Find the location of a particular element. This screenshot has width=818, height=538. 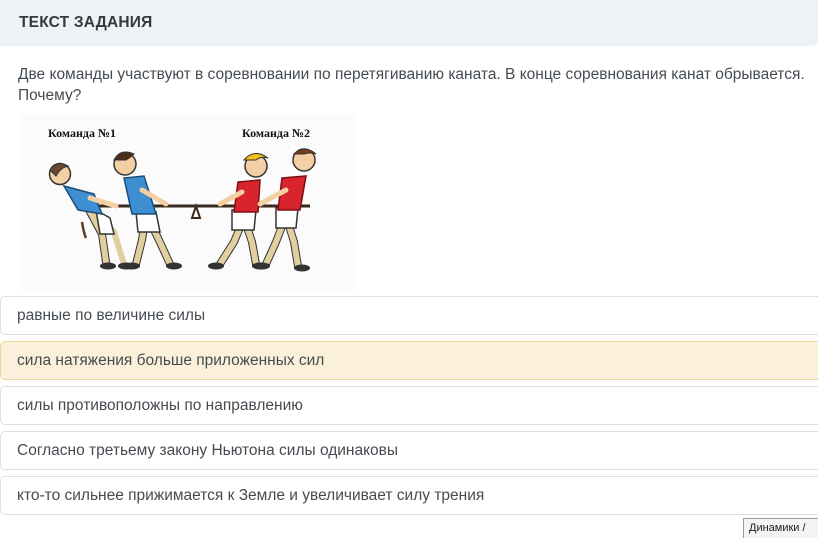

task-header-title: ТЕКСТ ЗАДАНИЯ is located at coordinates (86, 22).